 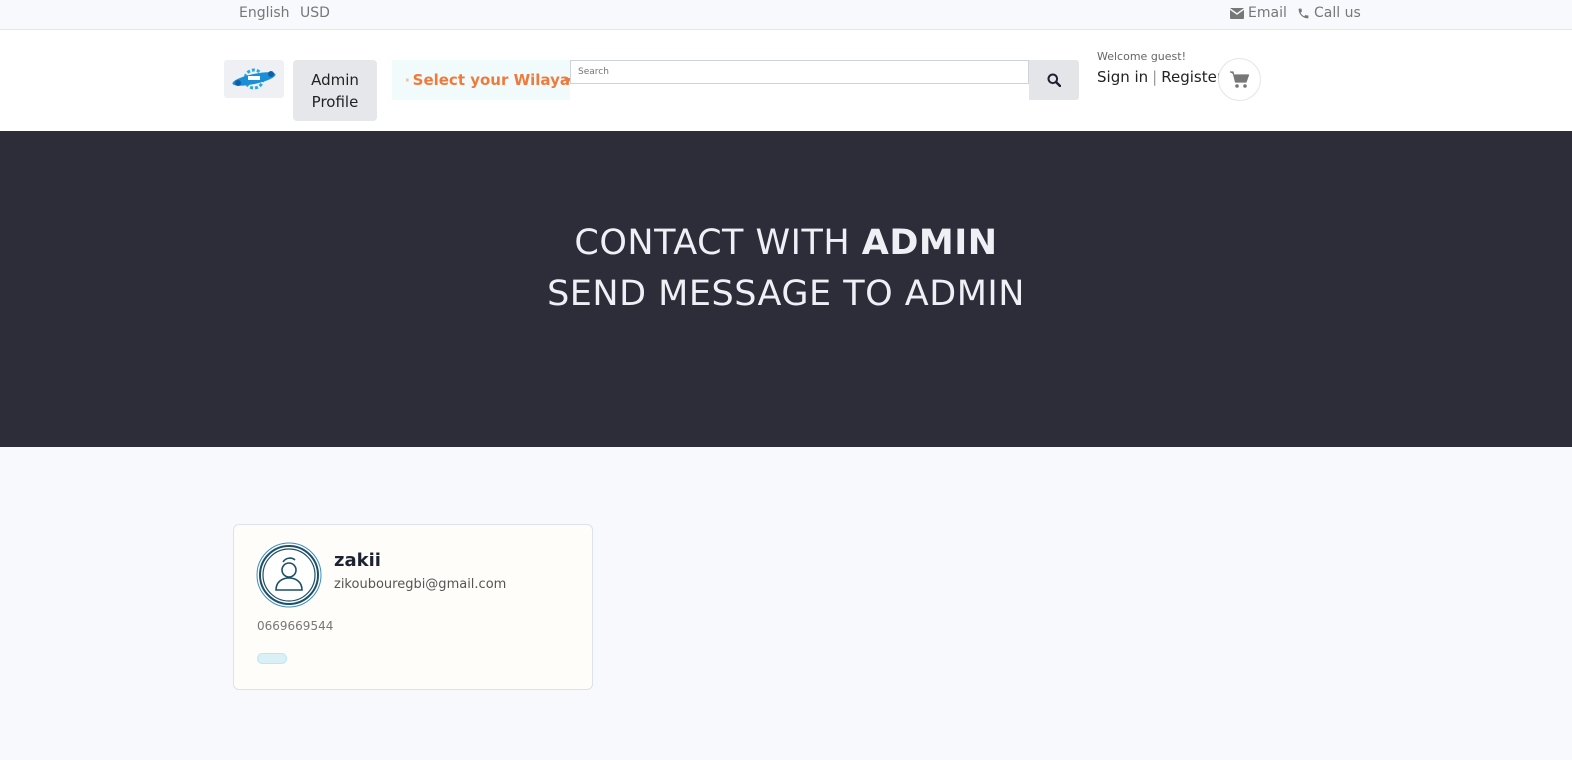 What do you see at coordinates (1337, 13) in the screenshot?
I see `call-label: Call us` at bounding box center [1337, 13].